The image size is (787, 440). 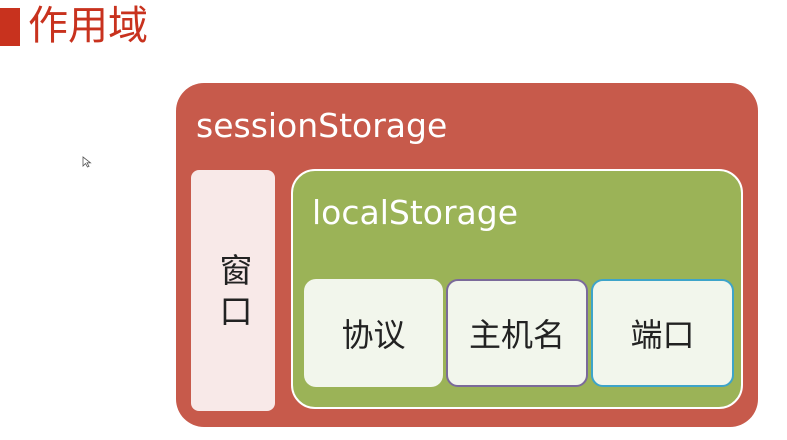 I want to click on hostname-box: 主机名, so click(x=517, y=333).